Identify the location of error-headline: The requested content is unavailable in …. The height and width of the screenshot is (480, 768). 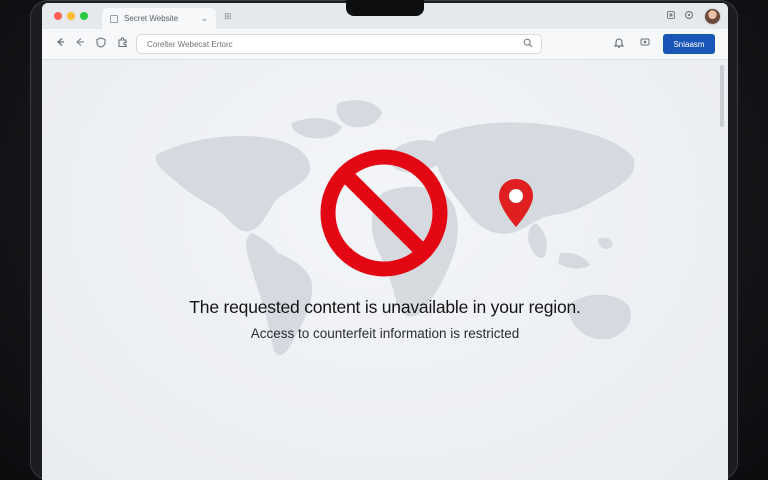
(385, 307).